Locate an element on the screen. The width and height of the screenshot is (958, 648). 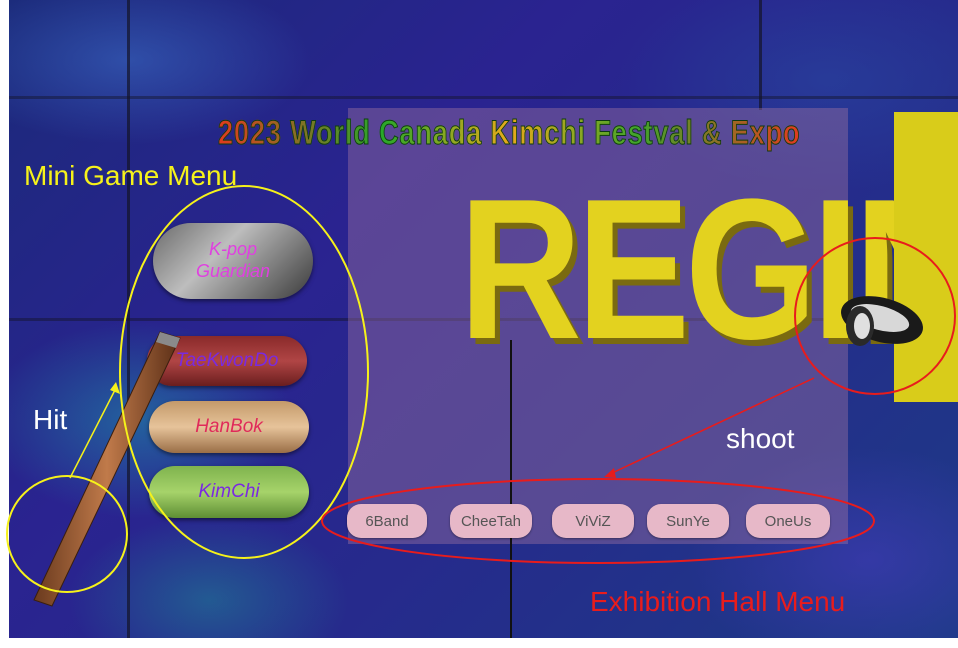
vr-bat-icon is located at coordinates (107, 469).